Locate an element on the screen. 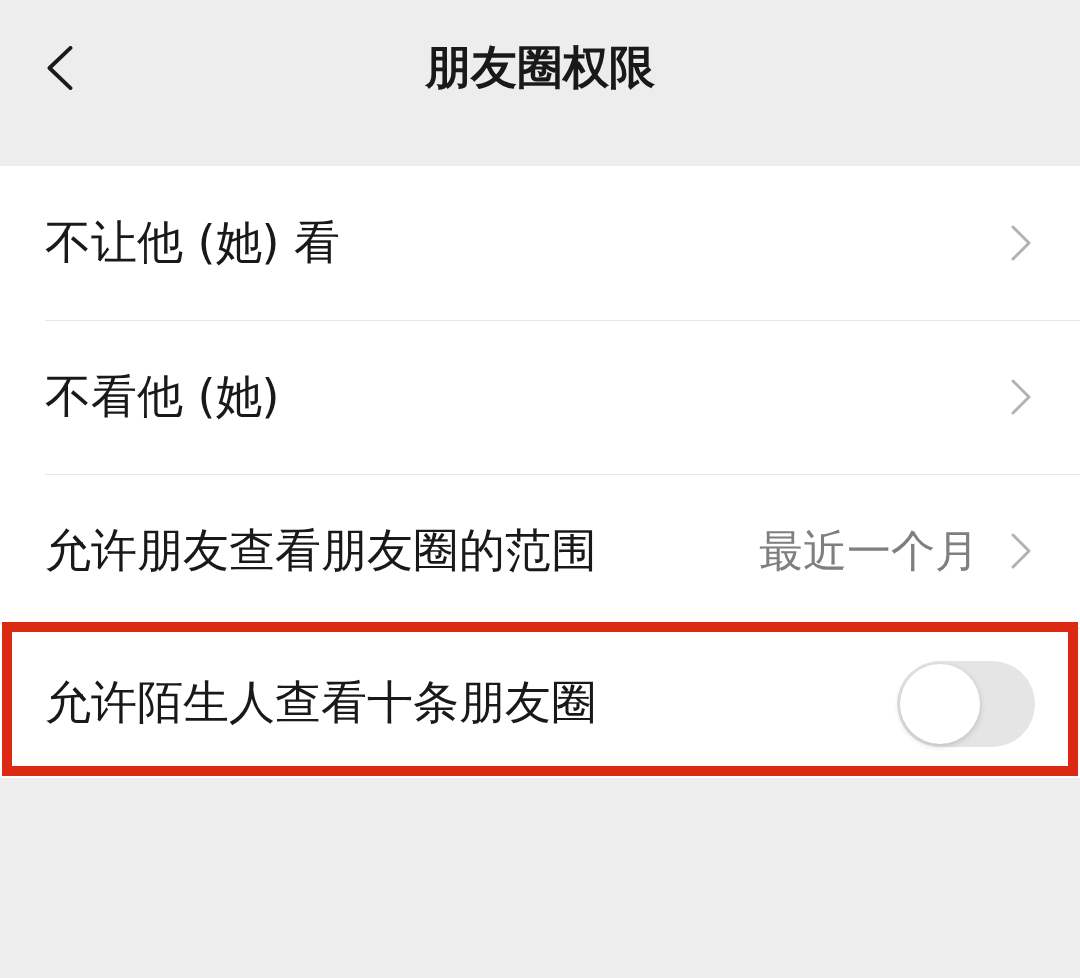  back-icon is located at coordinates (60, 68).